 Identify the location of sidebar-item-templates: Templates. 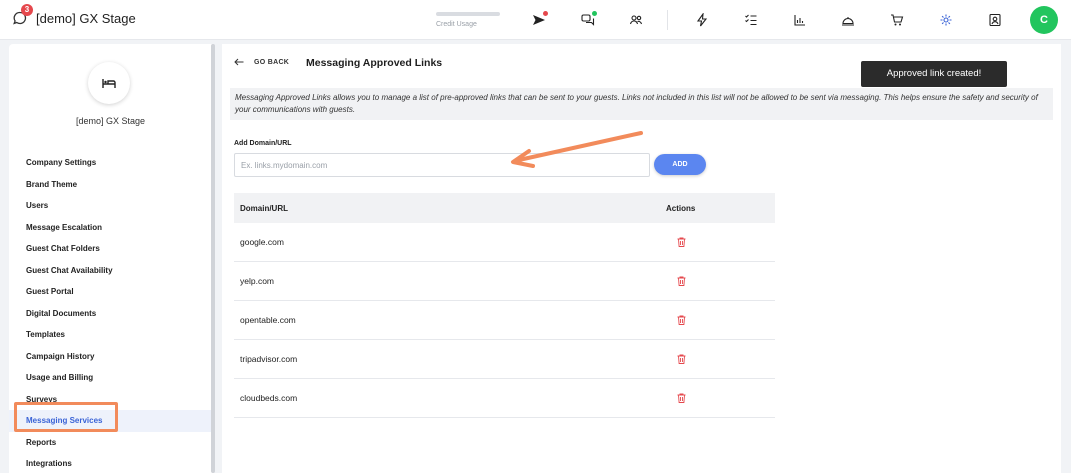
(110, 335).